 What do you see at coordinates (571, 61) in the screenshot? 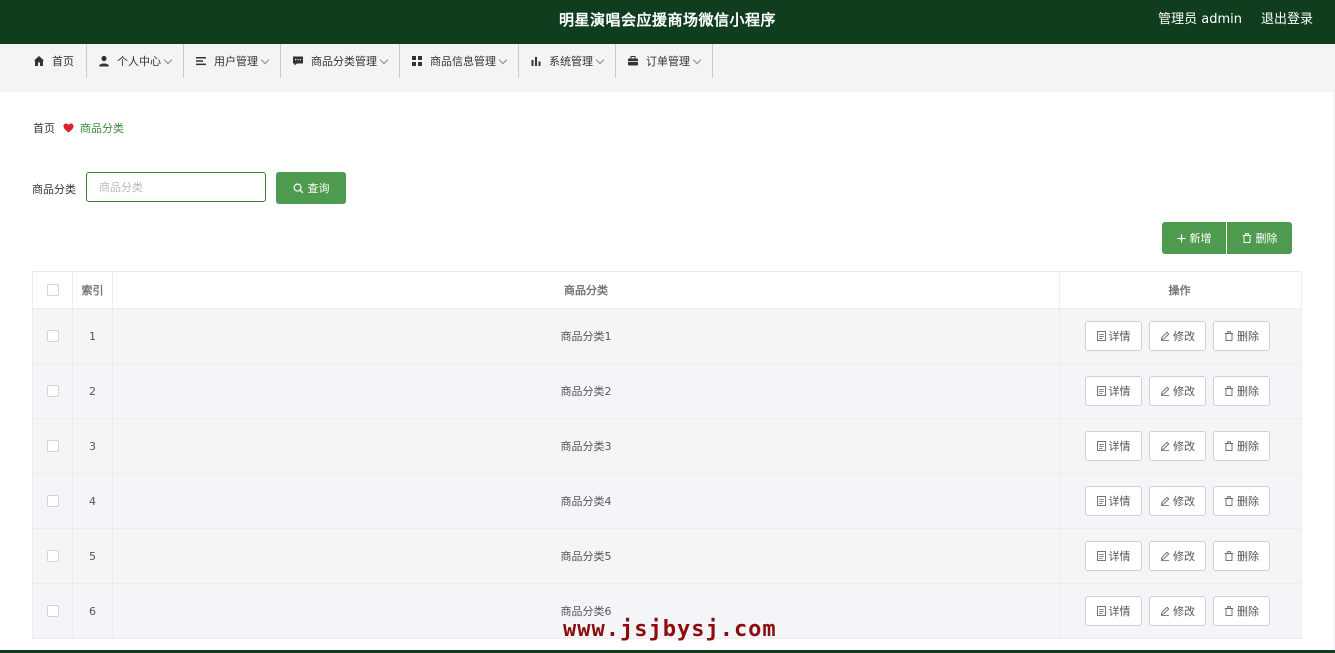
I see `nav-label: 系统管理` at bounding box center [571, 61].